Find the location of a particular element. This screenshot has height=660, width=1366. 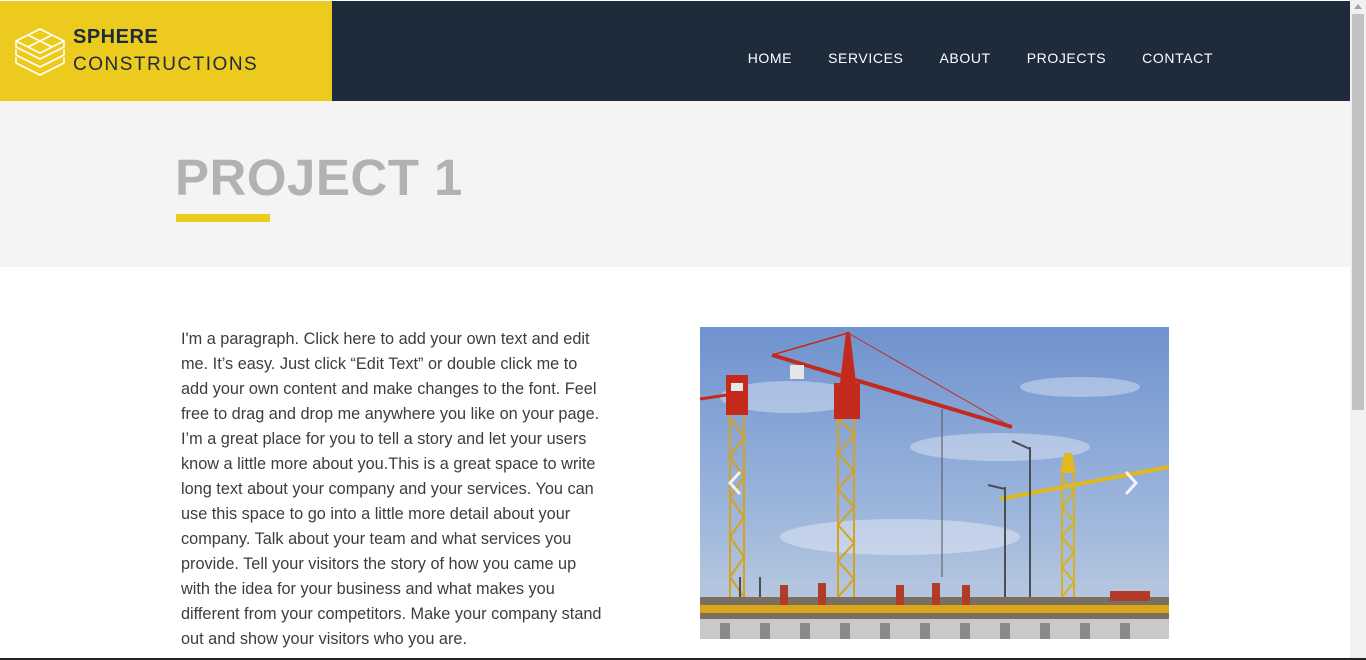

brand-name-line1: SPHERE is located at coordinates (116, 37).